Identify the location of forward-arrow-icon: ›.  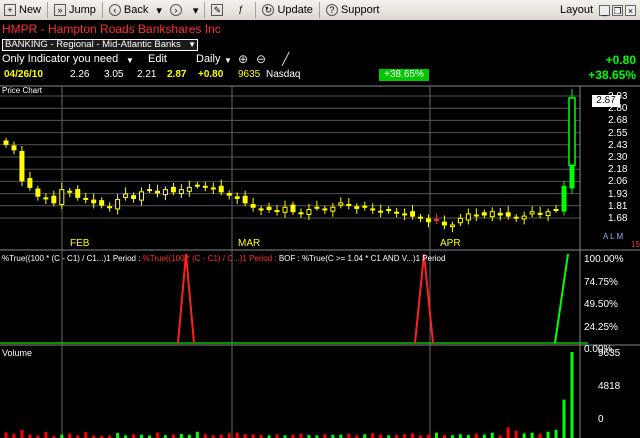
(175, 10).